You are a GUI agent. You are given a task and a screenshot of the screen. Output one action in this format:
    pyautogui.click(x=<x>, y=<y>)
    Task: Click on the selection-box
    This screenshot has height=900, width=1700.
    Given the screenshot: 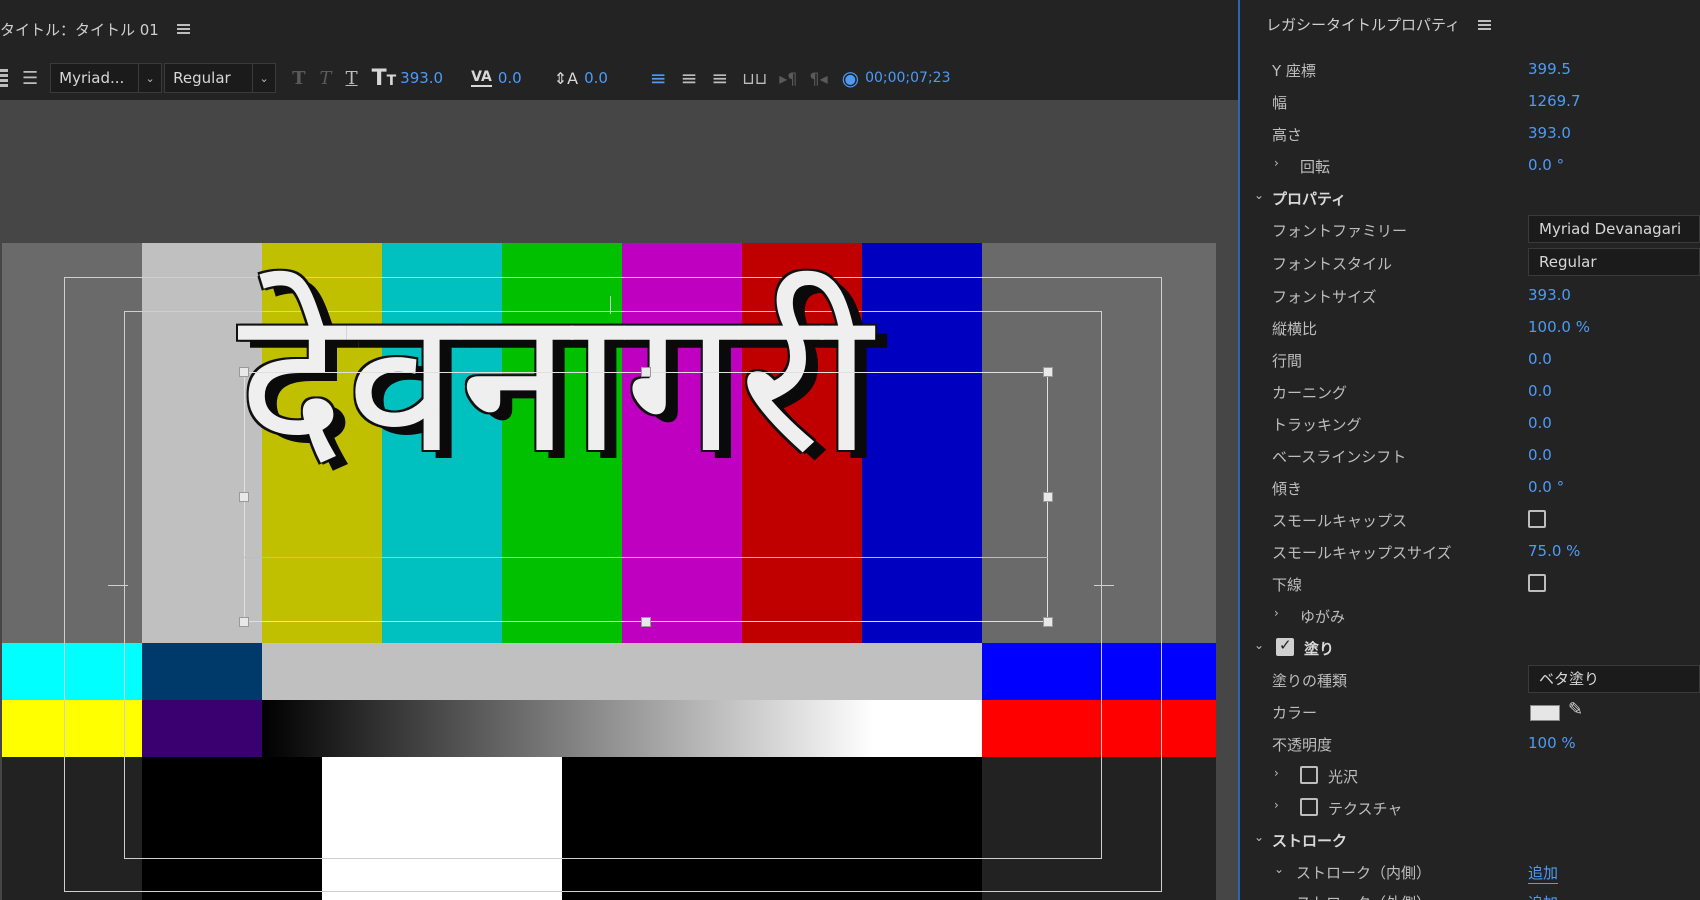 What is the action you would take?
    pyautogui.click(x=646, y=497)
    